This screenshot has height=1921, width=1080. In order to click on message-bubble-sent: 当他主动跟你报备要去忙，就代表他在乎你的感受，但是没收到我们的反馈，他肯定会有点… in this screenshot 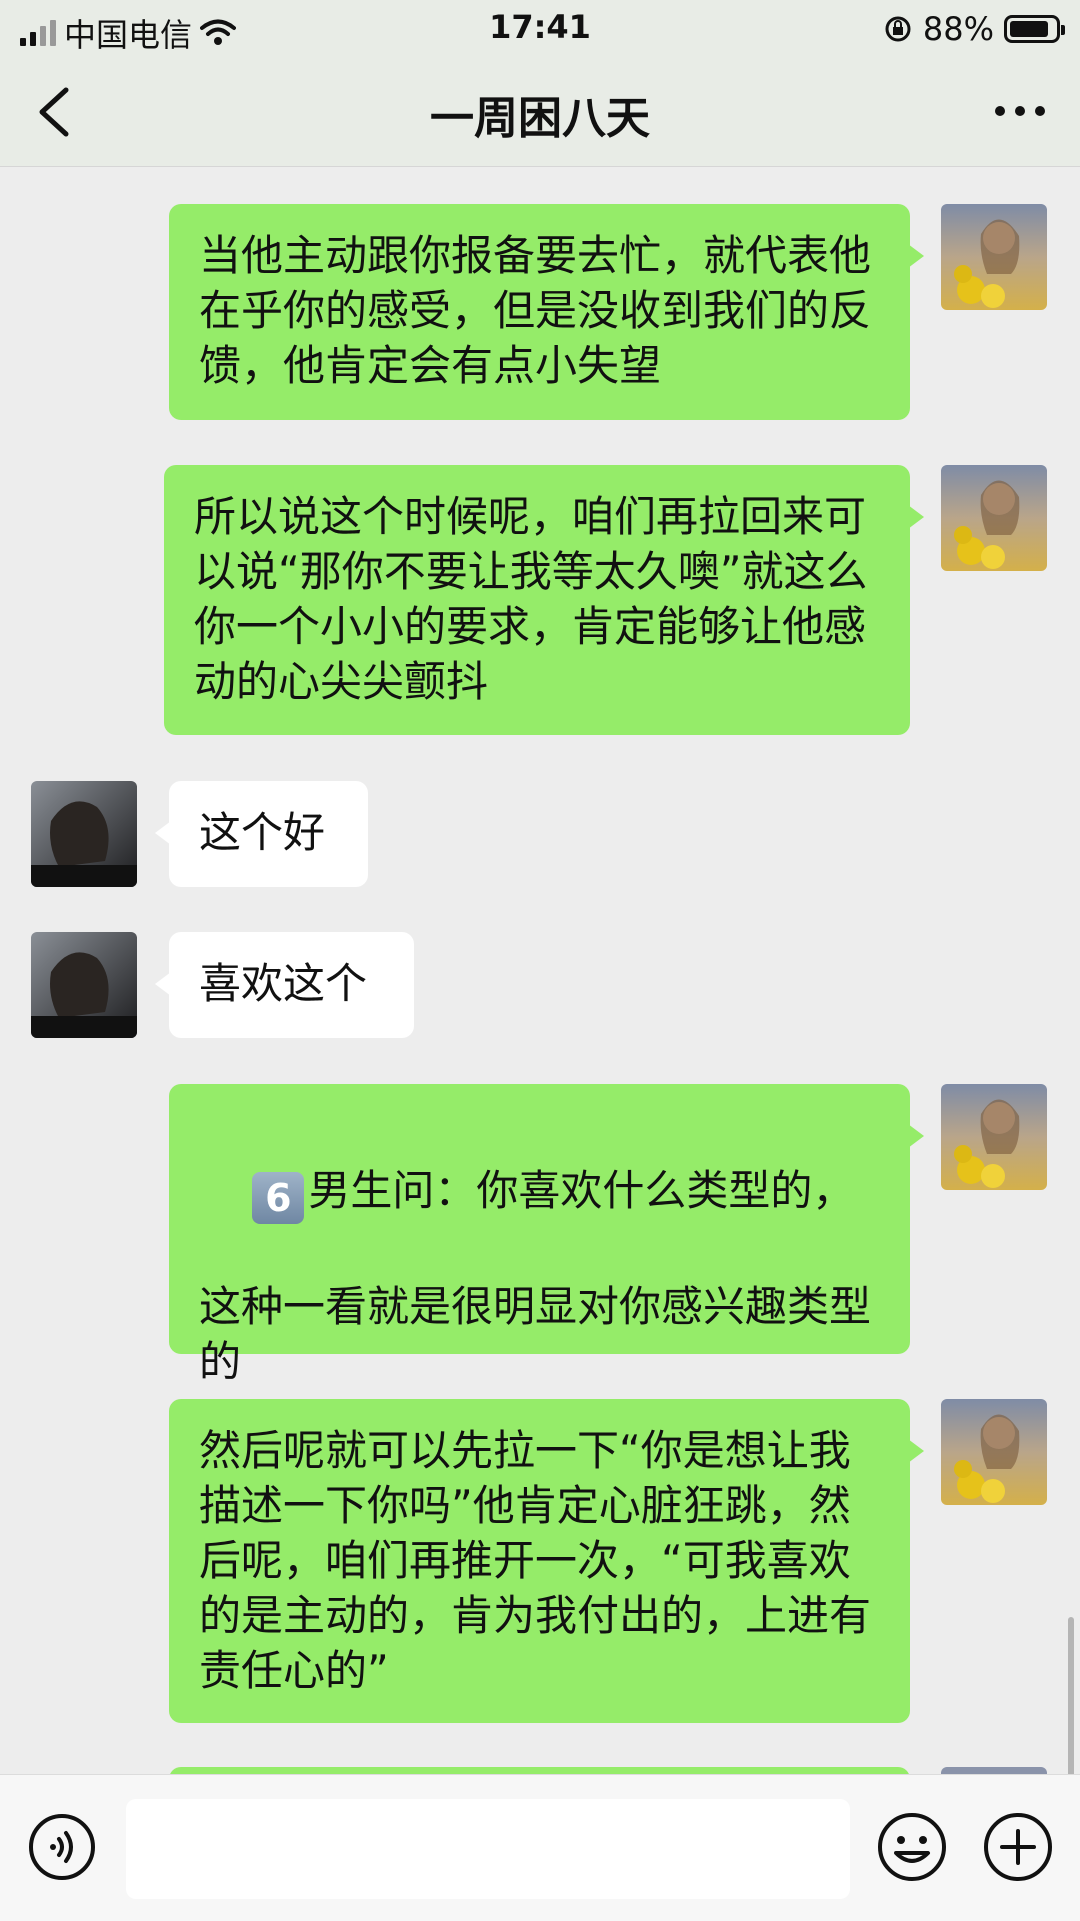, I will do `click(546, 312)`.